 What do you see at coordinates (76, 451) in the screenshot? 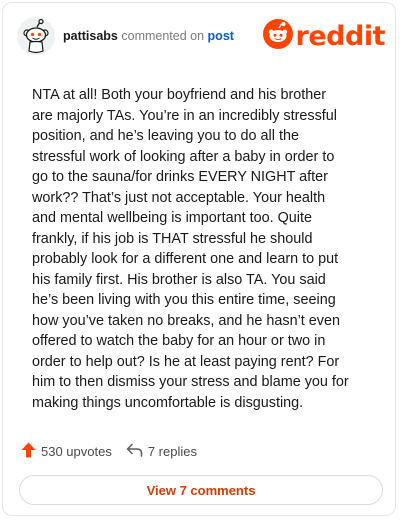
I see `upvote-count: 530 upvotes` at bounding box center [76, 451].